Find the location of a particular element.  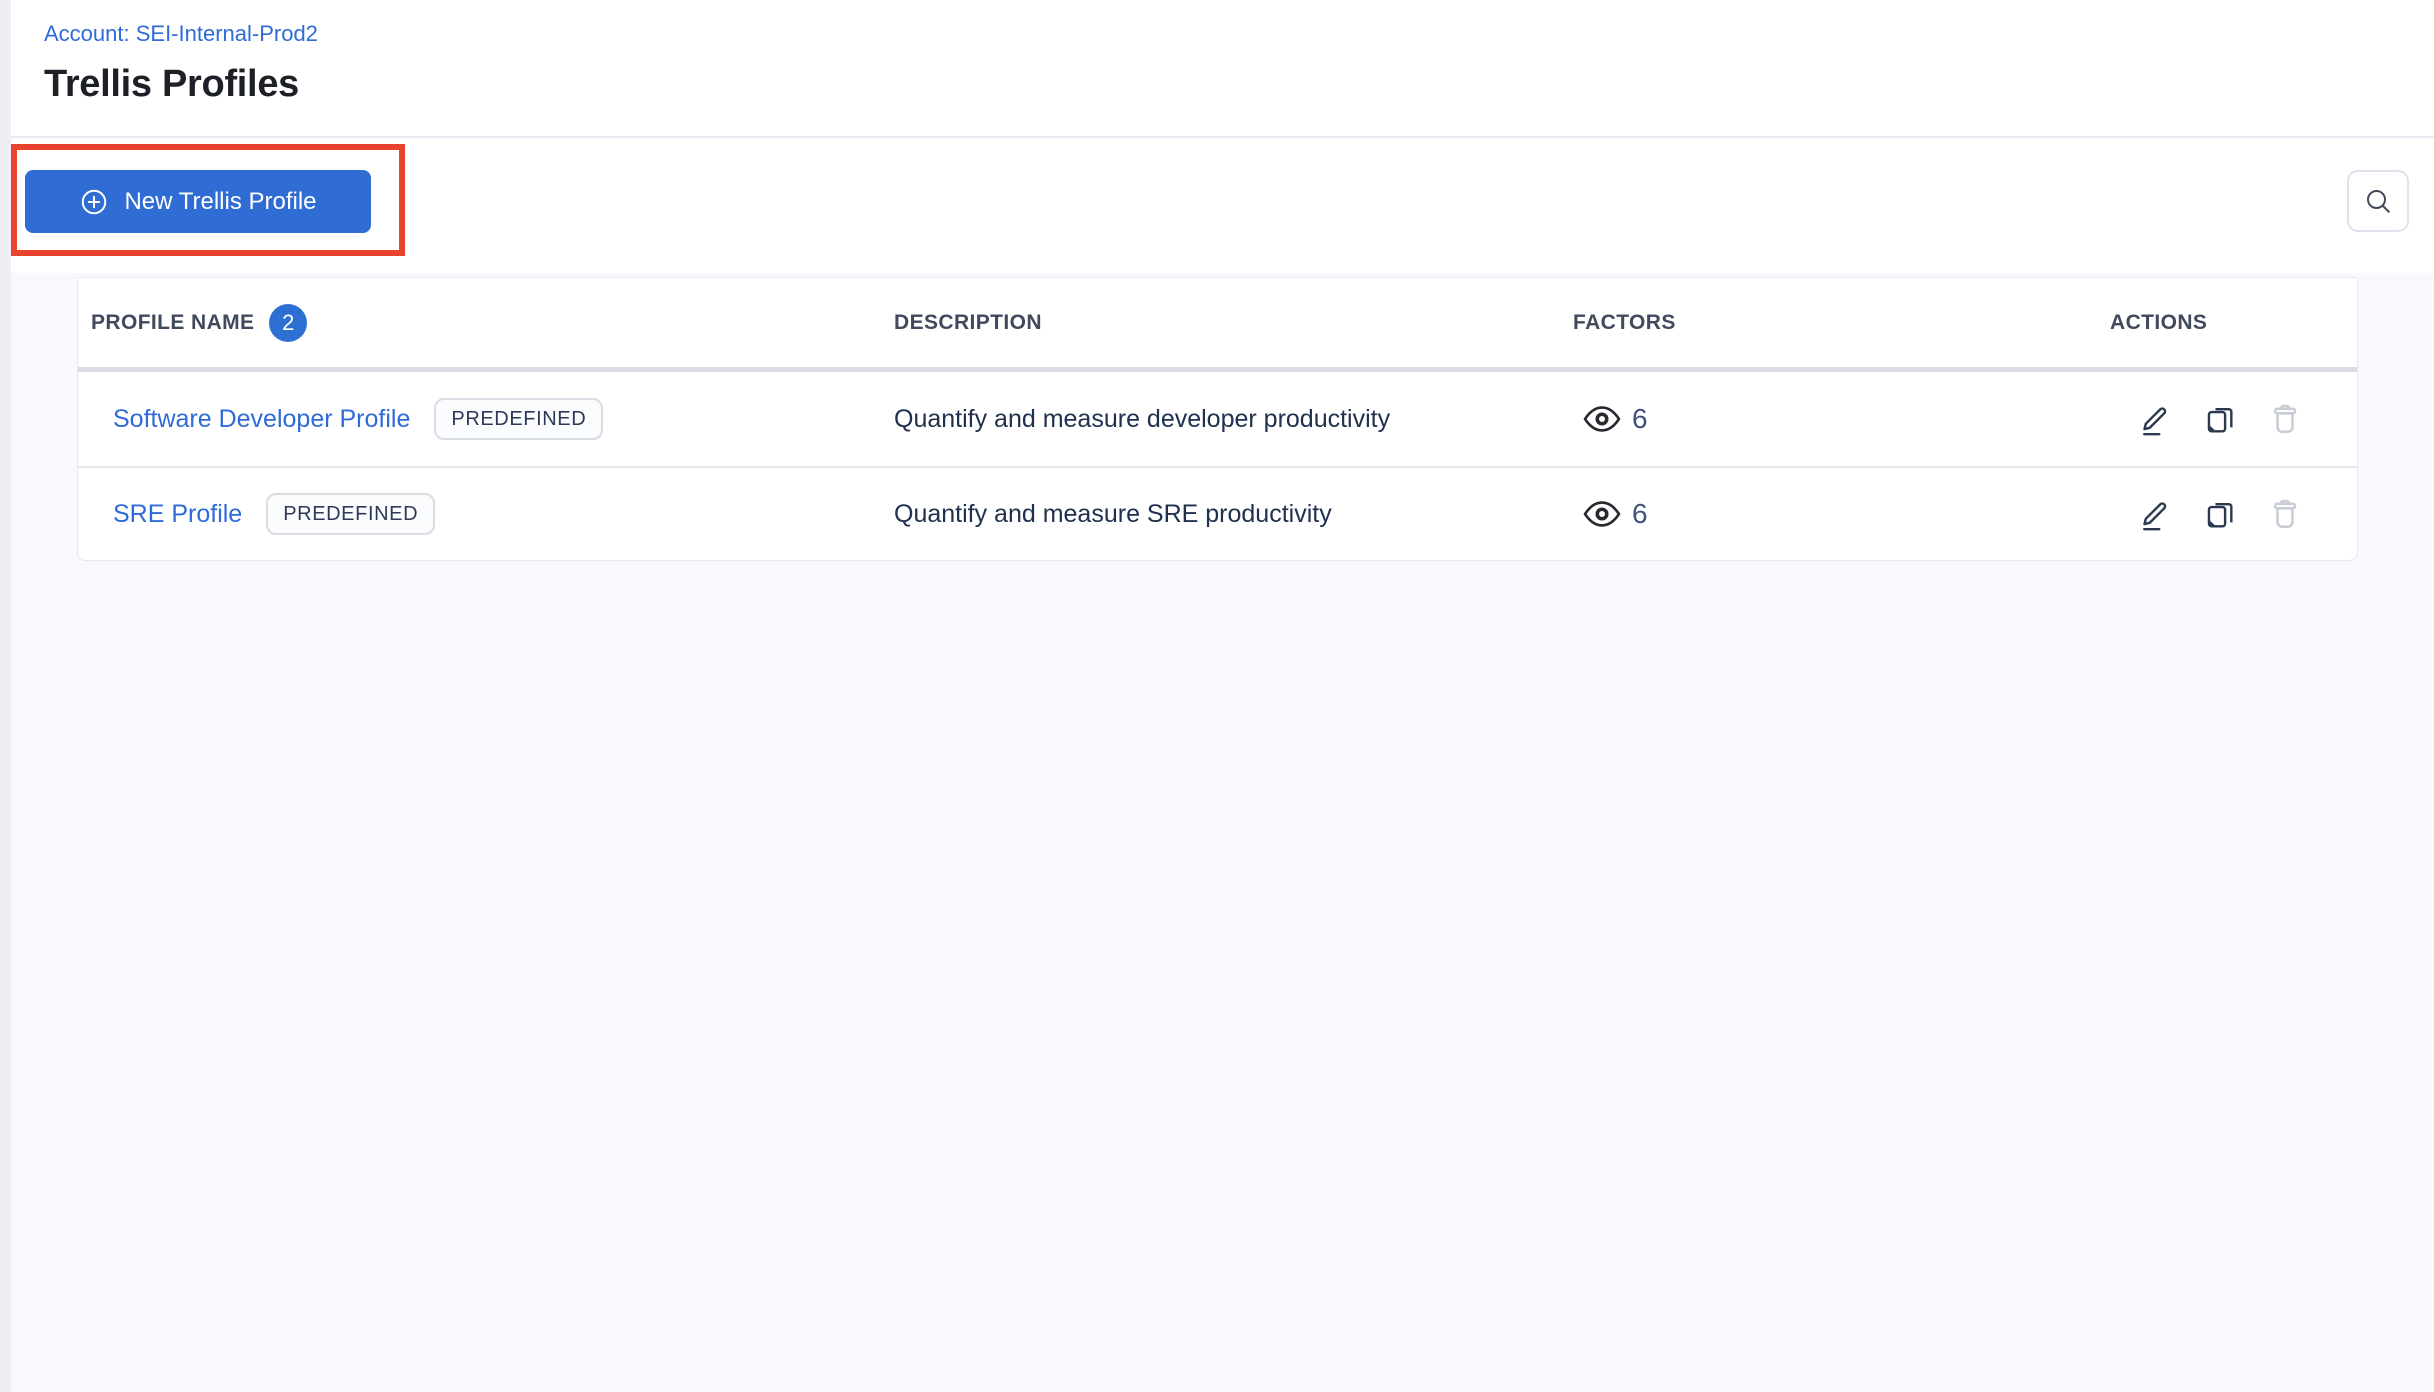

column-header-description: DESCRIPTION is located at coordinates (968, 322).